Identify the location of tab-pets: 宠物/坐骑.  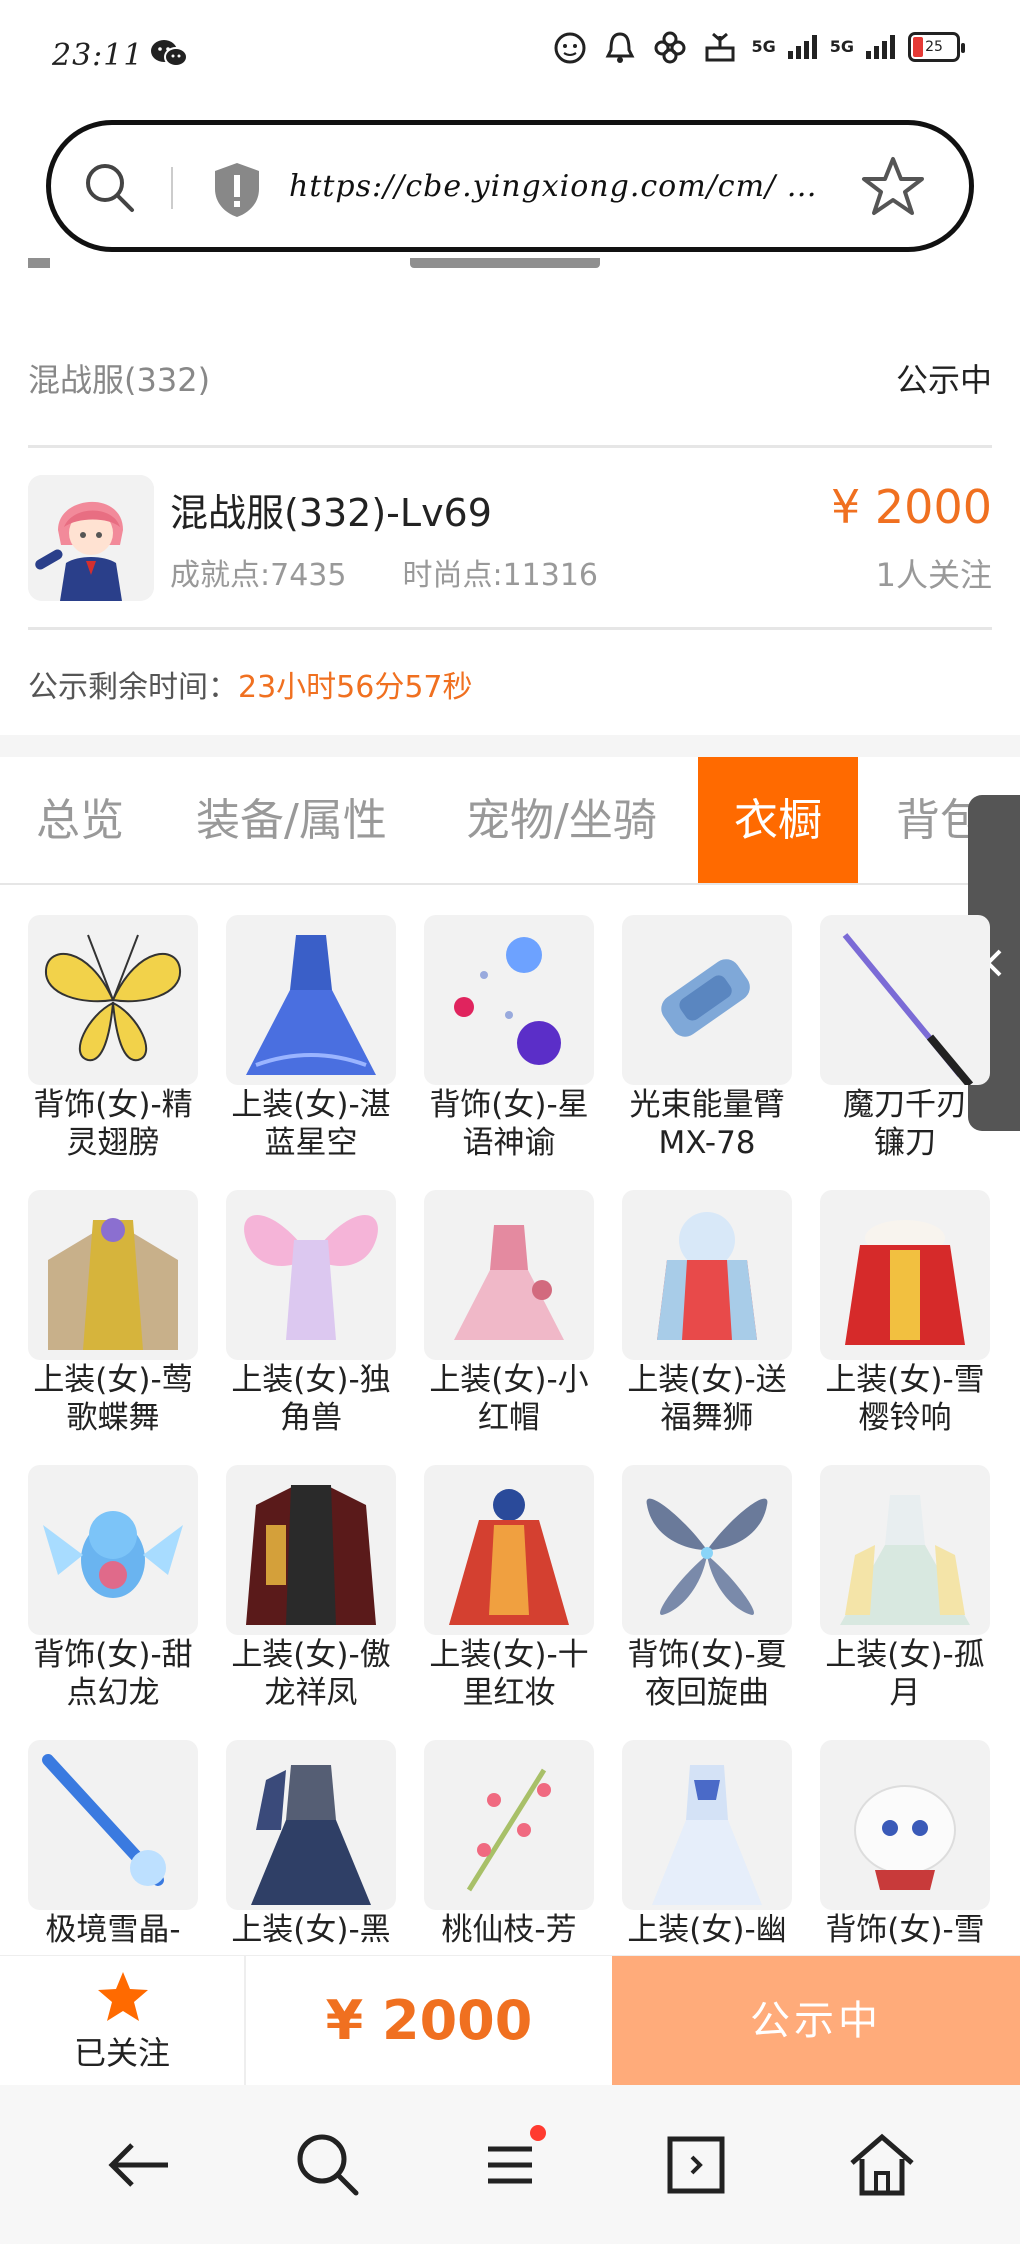
(561, 820).